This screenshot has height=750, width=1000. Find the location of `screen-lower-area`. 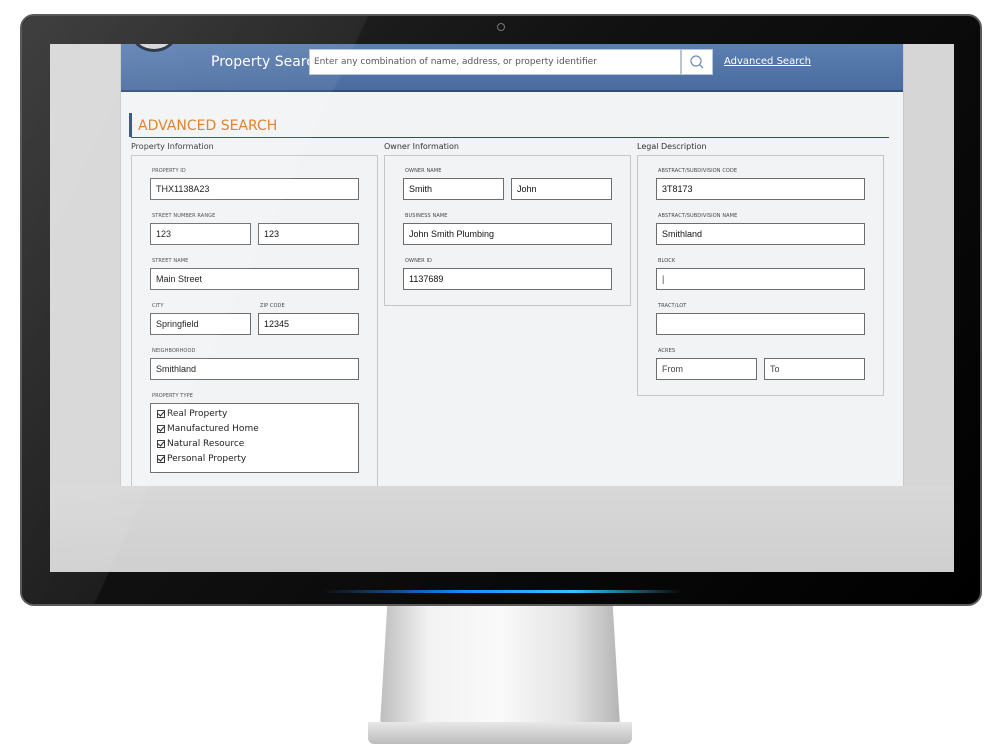

screen-lower-area is located at coordinates (502, 529).